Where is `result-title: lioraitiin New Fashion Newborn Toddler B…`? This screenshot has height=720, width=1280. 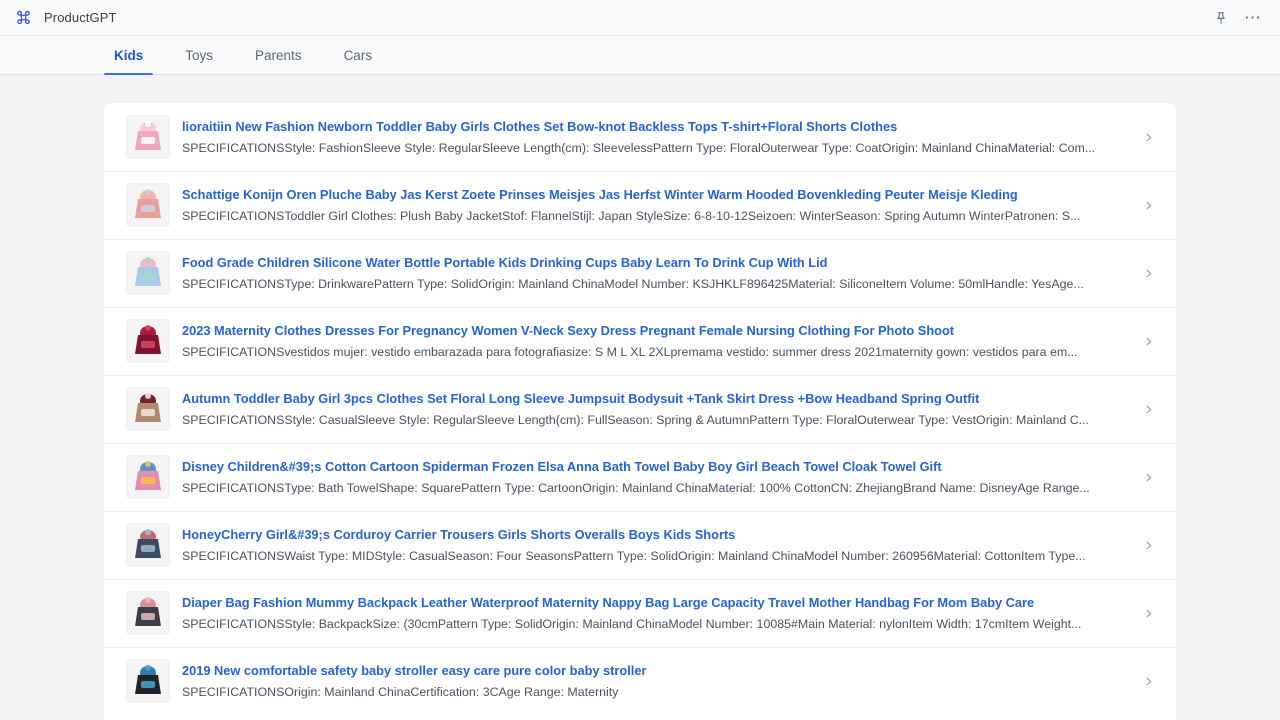 result-title: lioraitiin New Fashion Newborn Toddler B… is located at coordinates (654, 127).